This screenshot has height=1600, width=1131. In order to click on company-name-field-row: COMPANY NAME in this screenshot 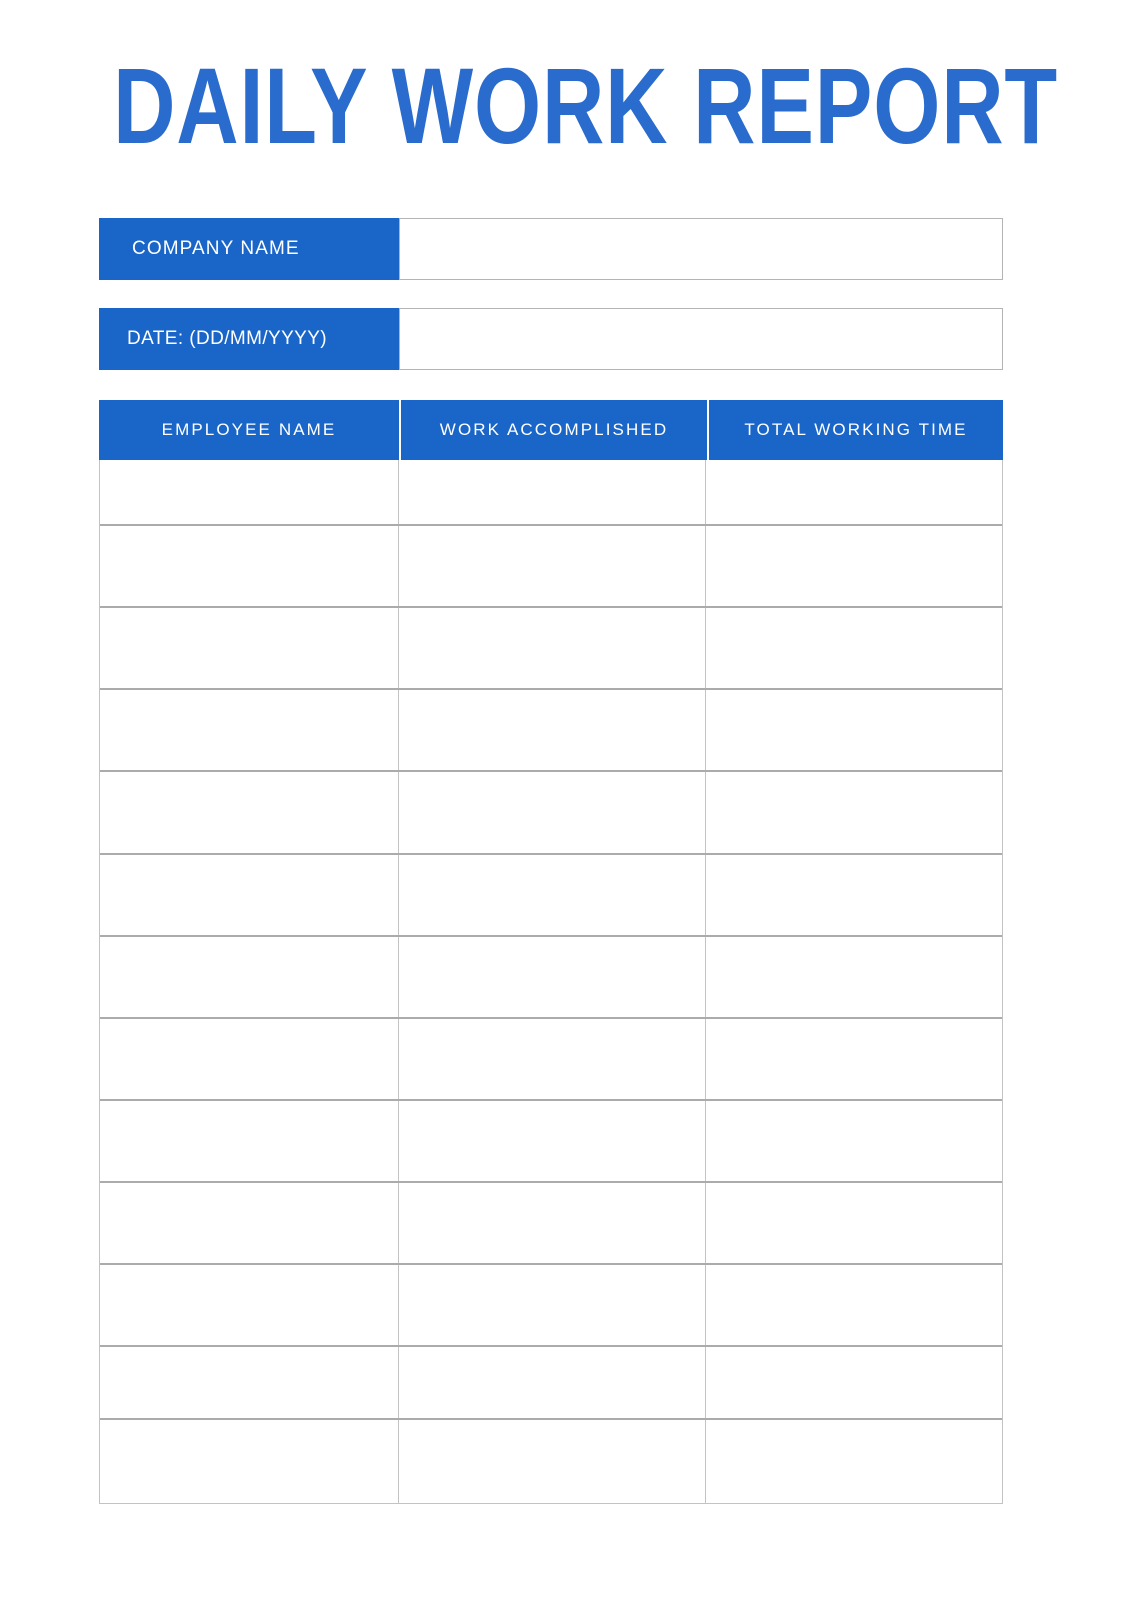, I will do `click(551, 249)`.